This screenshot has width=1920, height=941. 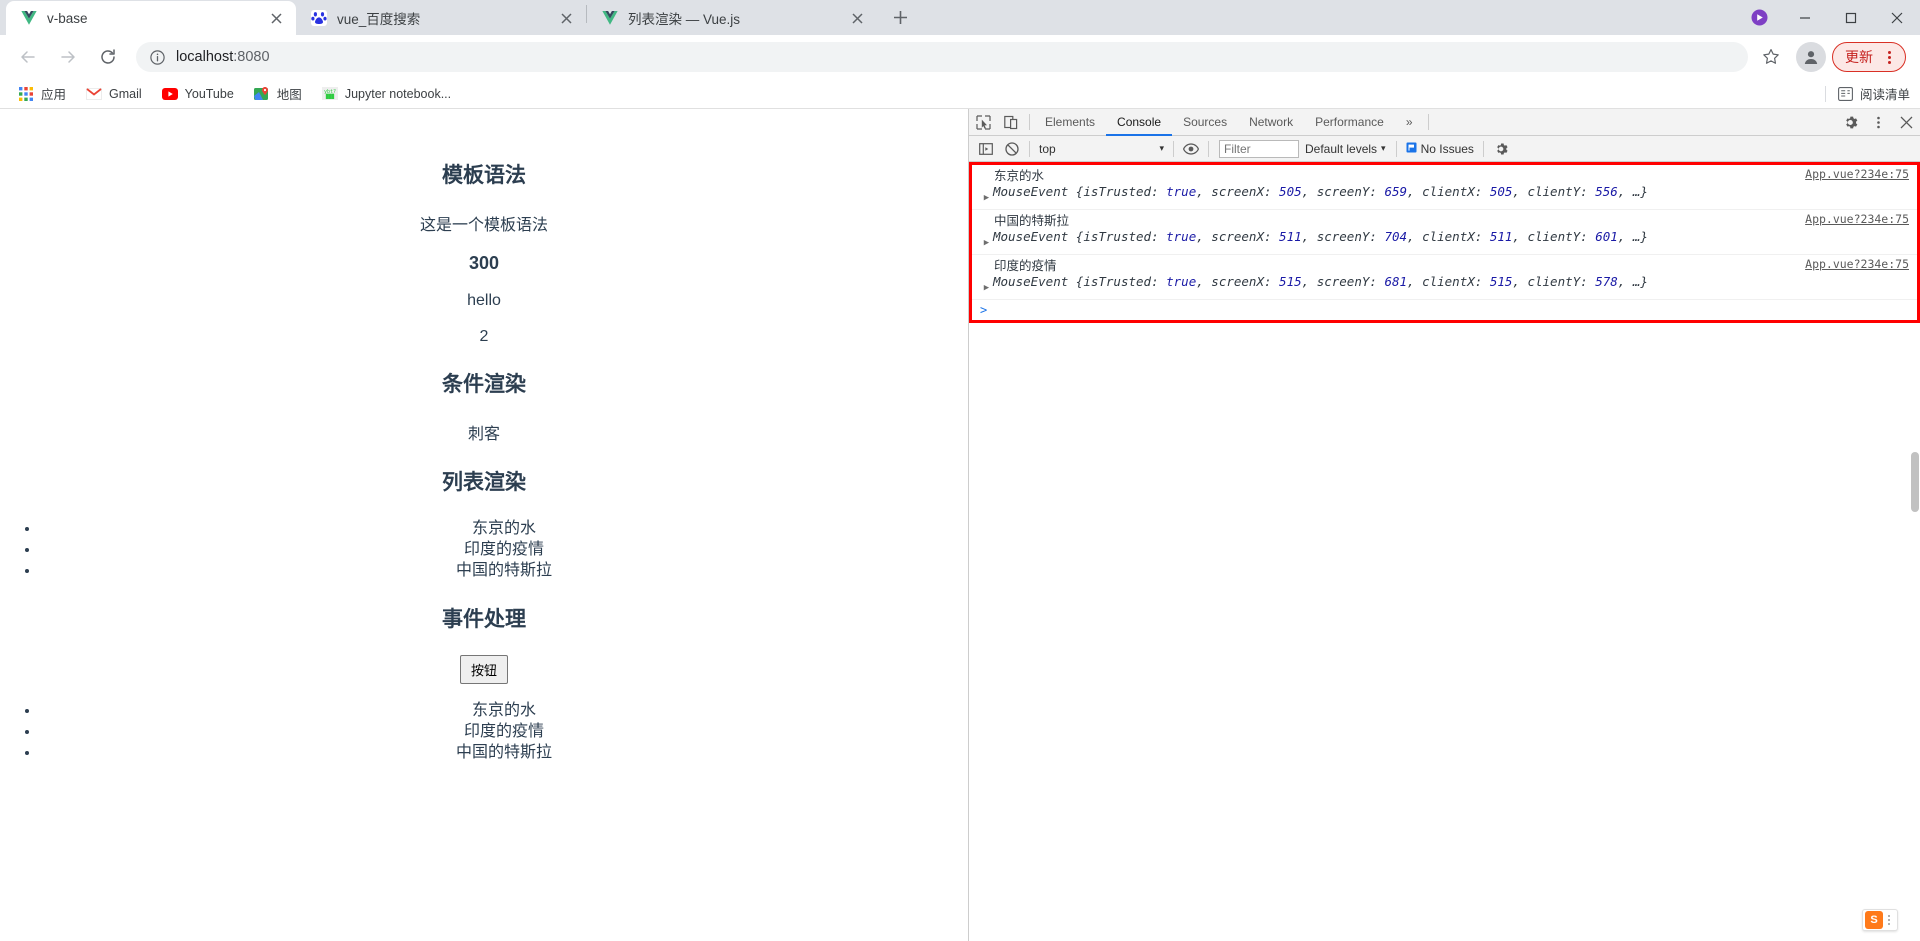 What do you see at coordinates (114, 94) in the screenshot?
I see `bookmark-gmail: Gmail` at bounding box center [114, 94].